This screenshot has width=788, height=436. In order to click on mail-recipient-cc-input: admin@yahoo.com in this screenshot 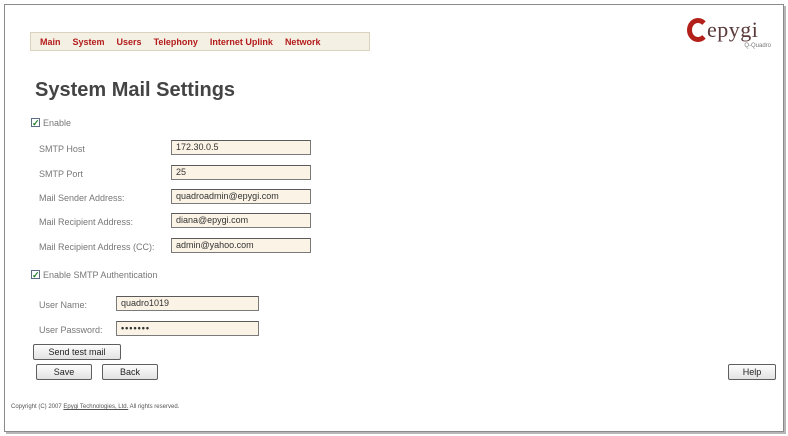, I will do `click(241, 245)`.